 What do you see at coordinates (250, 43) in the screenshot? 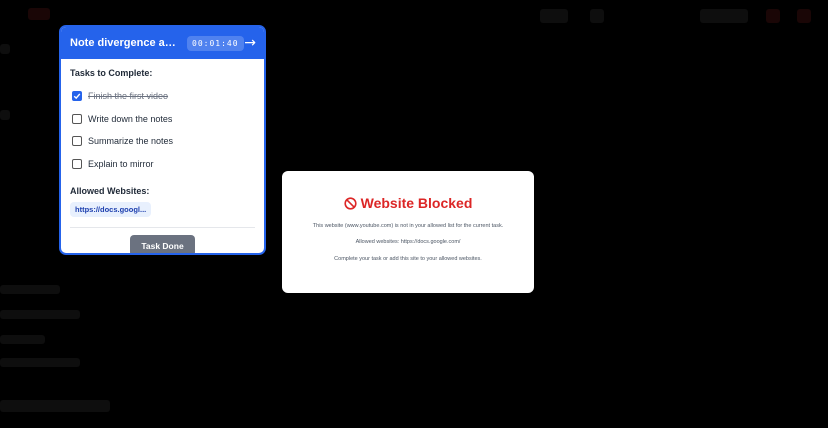
I see `arrow-right-icon: →` at bounding box center [250, 43].